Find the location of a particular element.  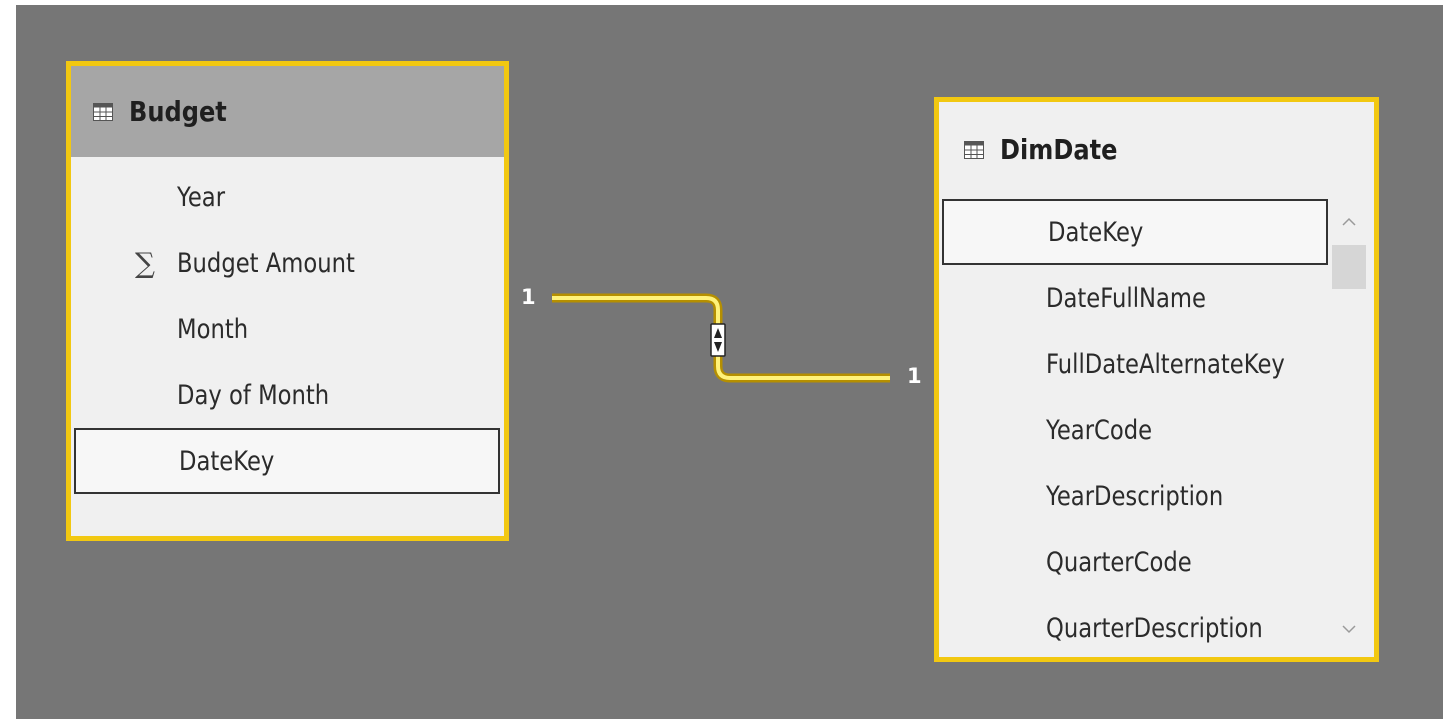

field-label: YearCode is located at coordinates (1099, 430).